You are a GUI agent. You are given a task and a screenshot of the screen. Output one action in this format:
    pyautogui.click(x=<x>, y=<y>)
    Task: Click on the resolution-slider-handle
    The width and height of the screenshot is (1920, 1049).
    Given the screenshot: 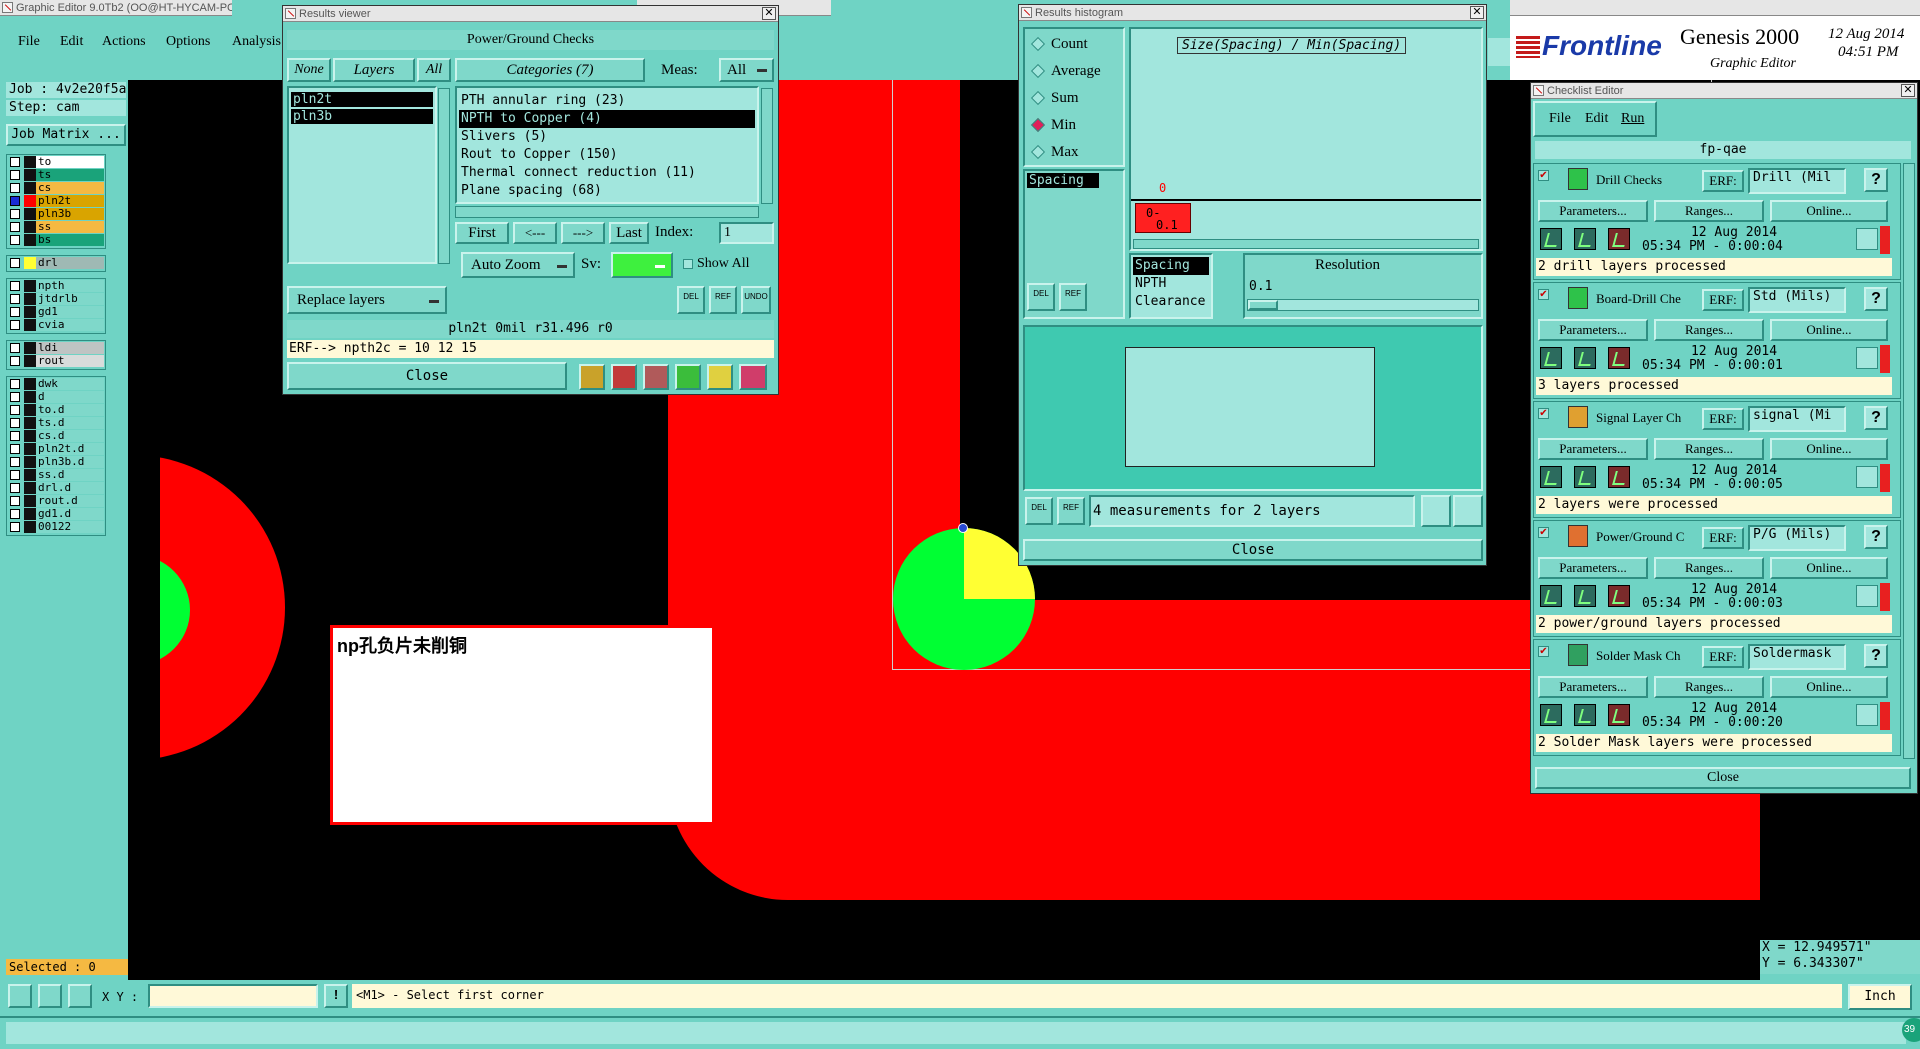 What is the action you would take?
    pyautogui.click(x=1263, y=305)
    